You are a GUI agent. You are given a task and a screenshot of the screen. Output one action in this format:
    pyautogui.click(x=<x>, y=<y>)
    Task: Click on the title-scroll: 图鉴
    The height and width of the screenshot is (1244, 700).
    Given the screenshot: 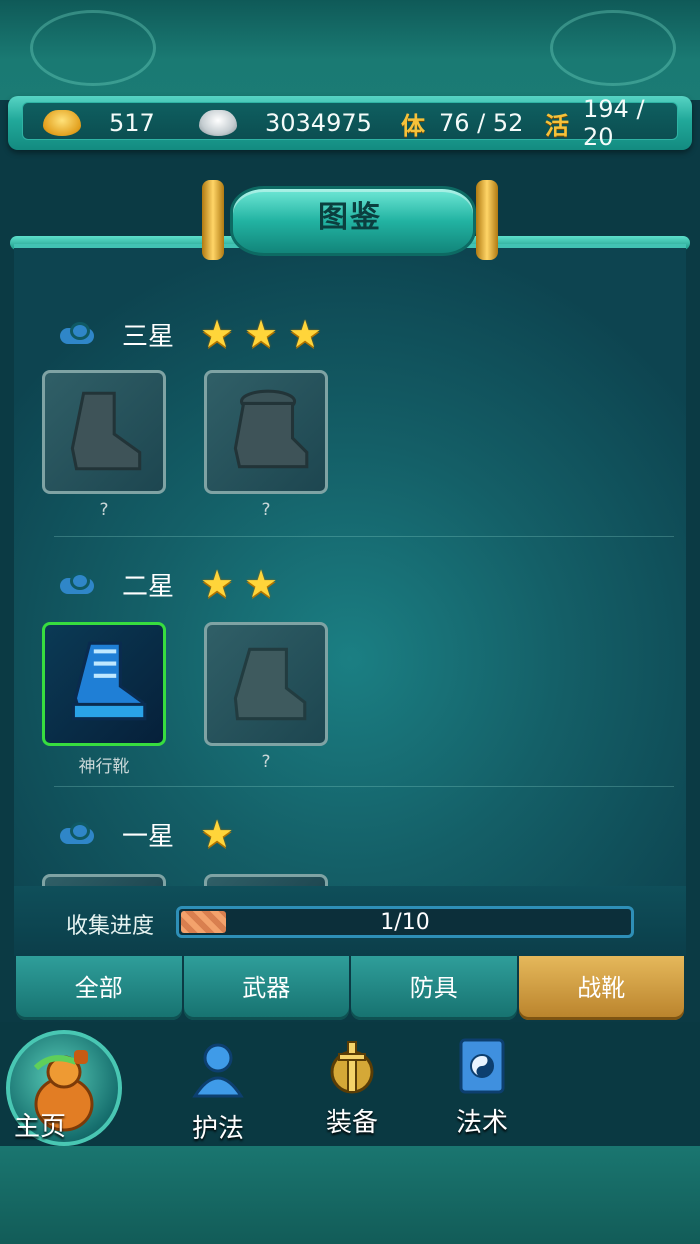 What is the action you would take?
    pyautogui.click(x=350, y=219)
    